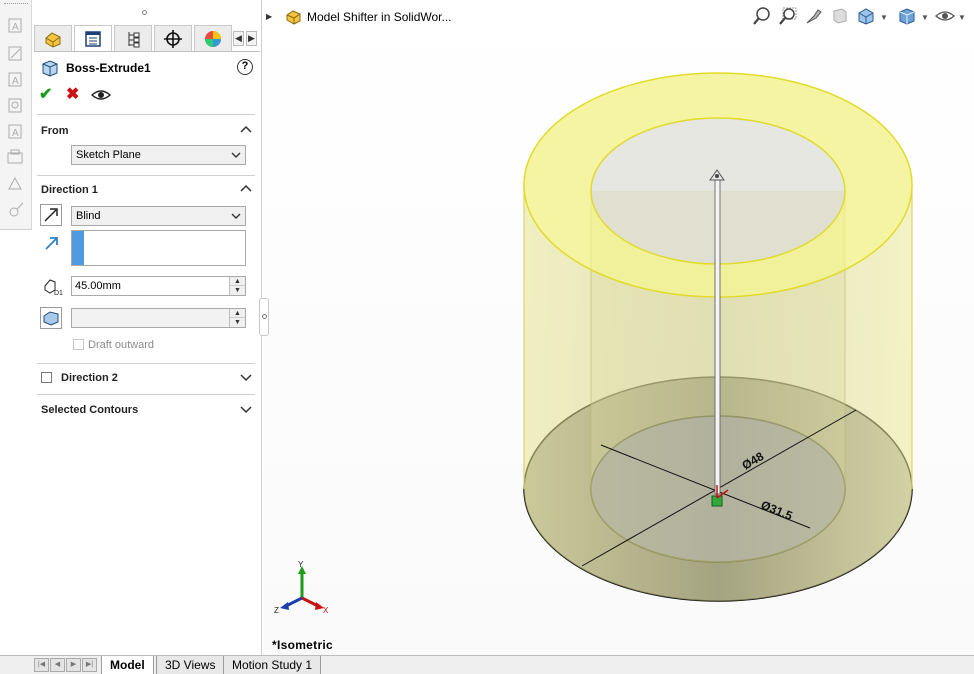 This screenshot has height=674, width=974. What do you see at coordinates (16, 158) in the screenshot?
I see `surface-finish-icon` at bounding box center [16, 158].